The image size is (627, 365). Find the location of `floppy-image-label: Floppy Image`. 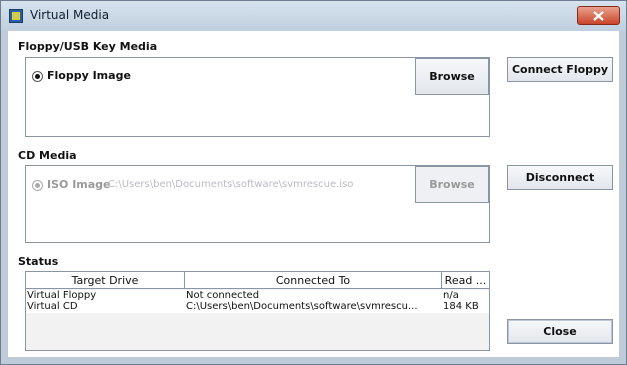

floppy-image-label: Floppy Image is located at coordinates (89, 75).